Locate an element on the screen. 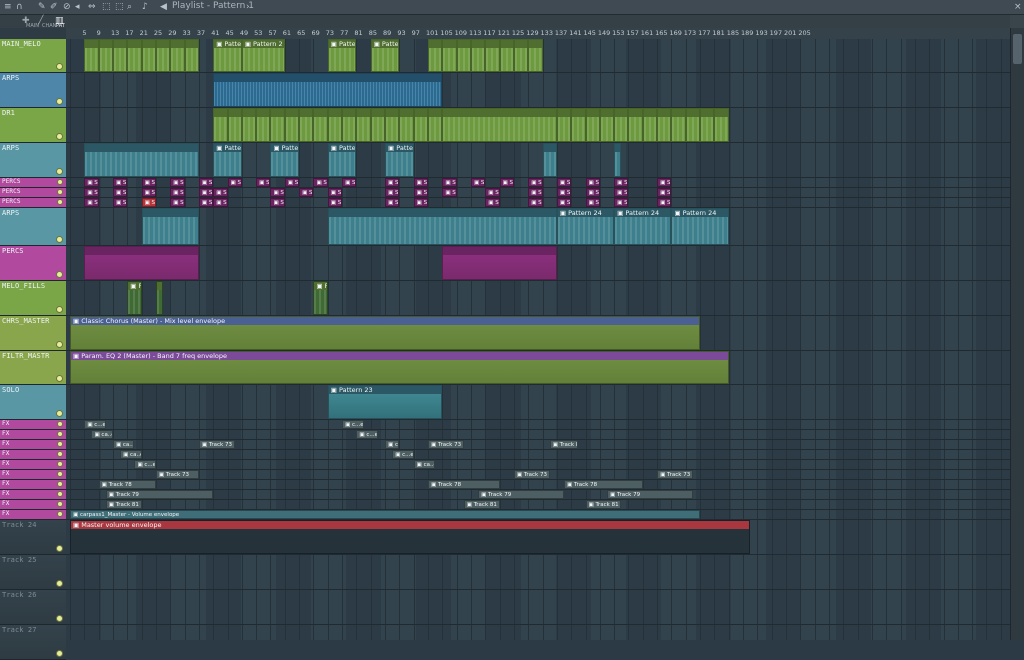  select-icon: ⬚ is located at coordinates (106, 7).